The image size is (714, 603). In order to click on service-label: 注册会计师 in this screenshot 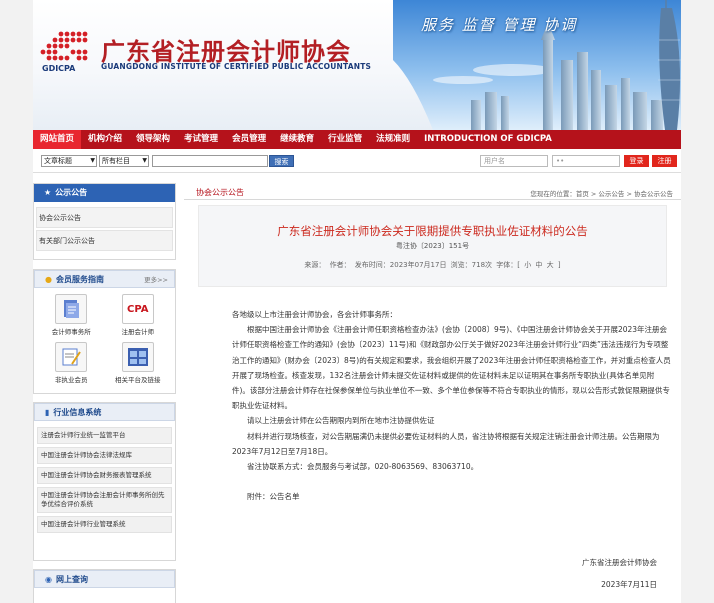, I will do `click(138, 332)`.